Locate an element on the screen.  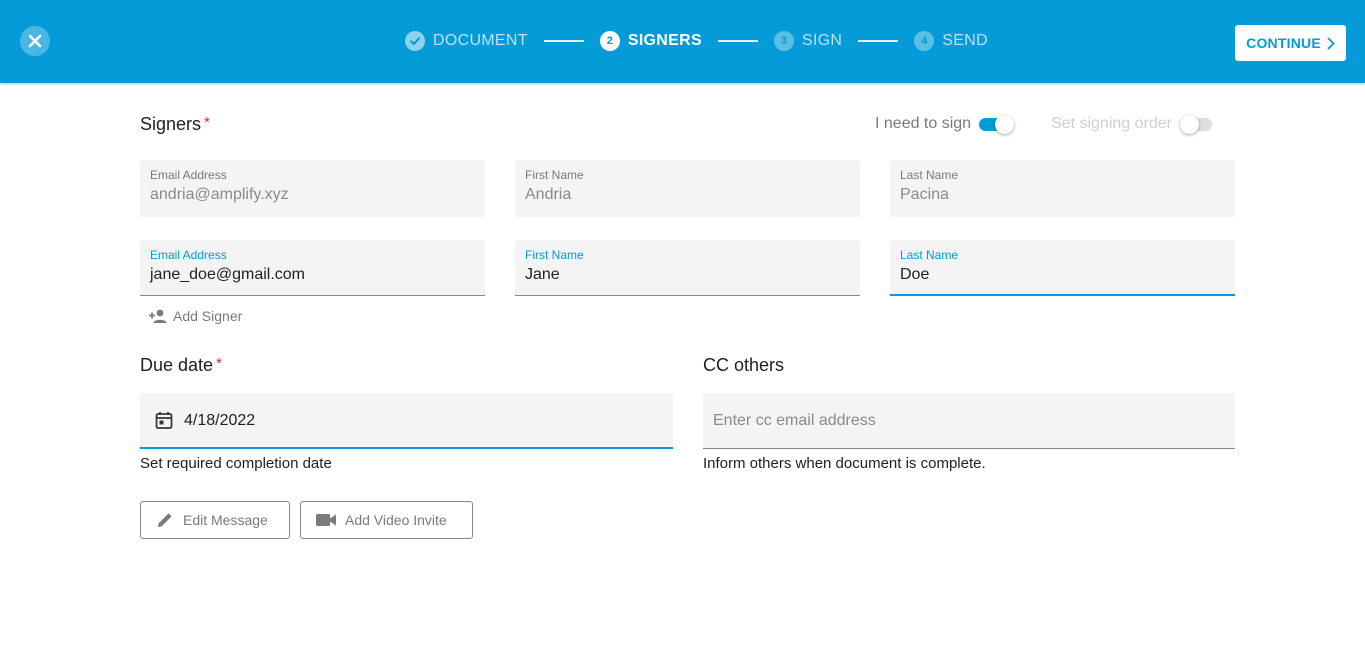
pencil-icon is located at coordinates (165, 520).